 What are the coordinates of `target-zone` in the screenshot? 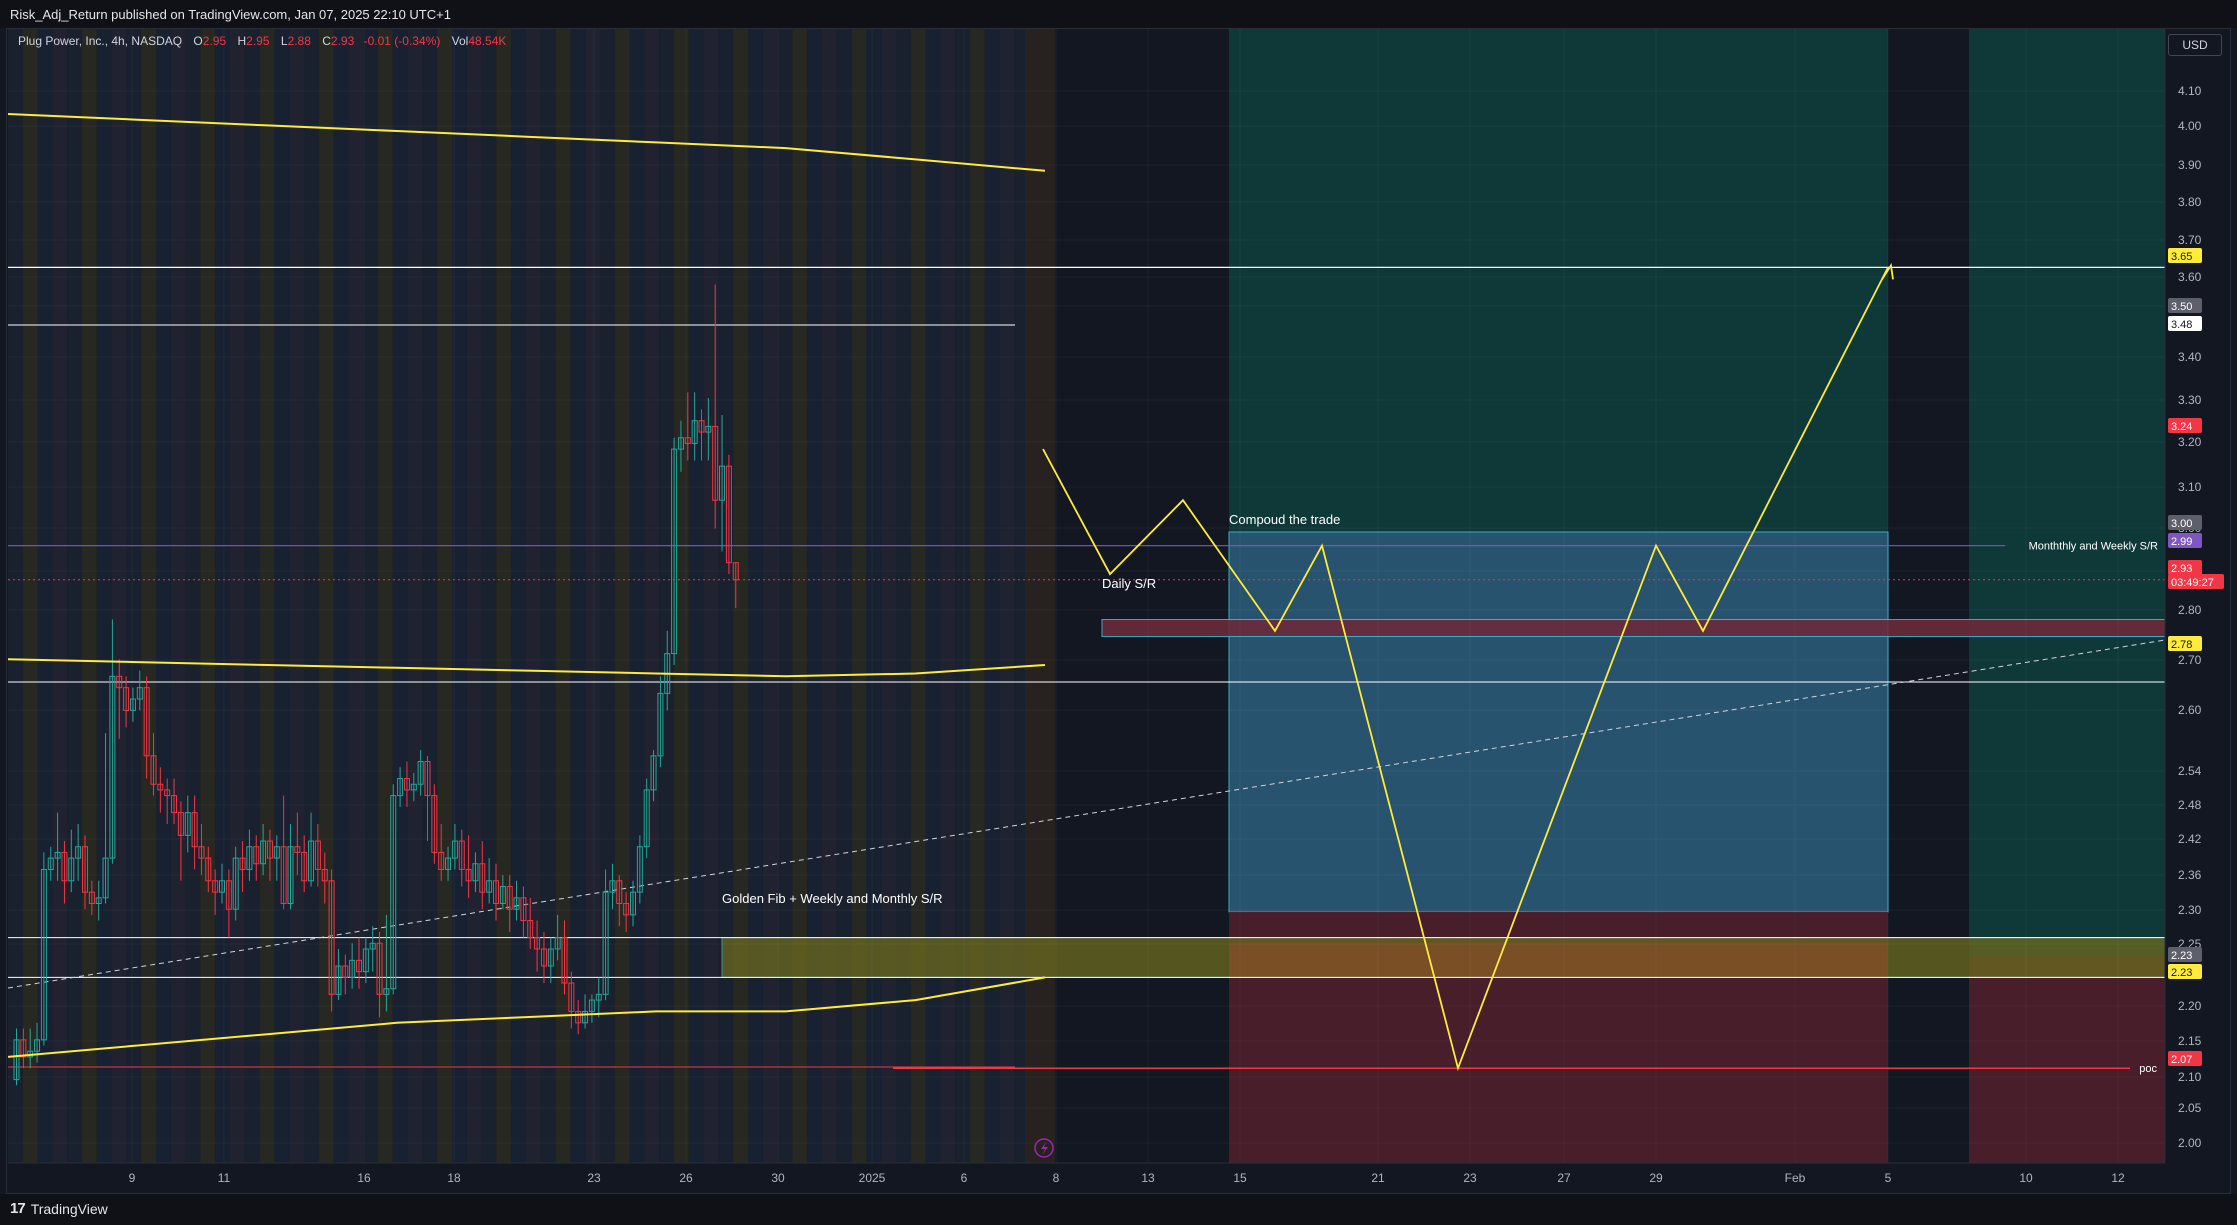 It's located at (1558, 280).